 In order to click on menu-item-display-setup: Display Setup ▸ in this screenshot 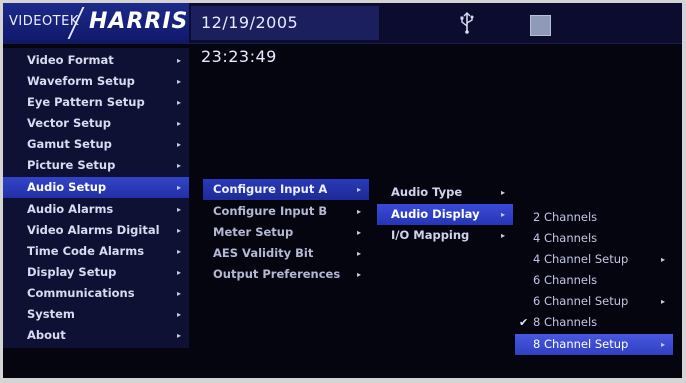, I will do `click(96, 272)`.